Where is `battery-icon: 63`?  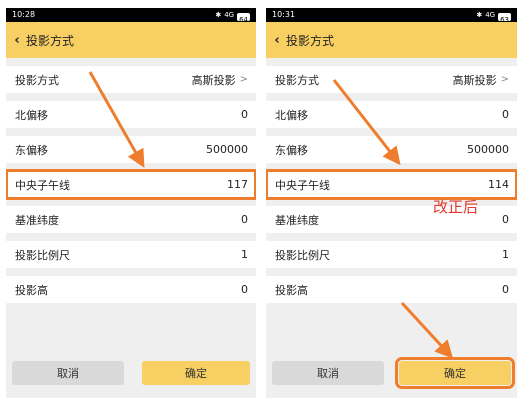
battery-icon: 63 is located at coordinates (504, 18).